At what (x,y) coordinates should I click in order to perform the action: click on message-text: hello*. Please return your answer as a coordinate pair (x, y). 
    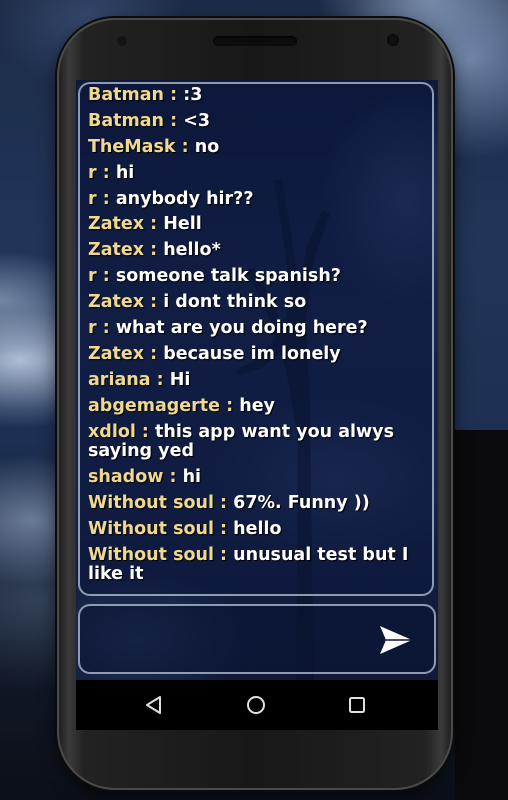
    Looking at the image, I should click on (192, 250).